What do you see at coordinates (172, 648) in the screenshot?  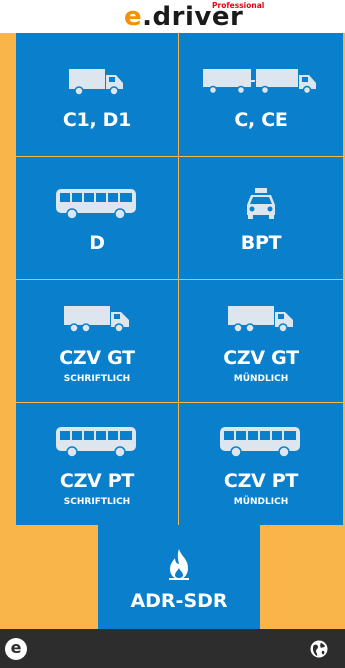 I see `bottom-bar: e` at bounding box center [172, 648].